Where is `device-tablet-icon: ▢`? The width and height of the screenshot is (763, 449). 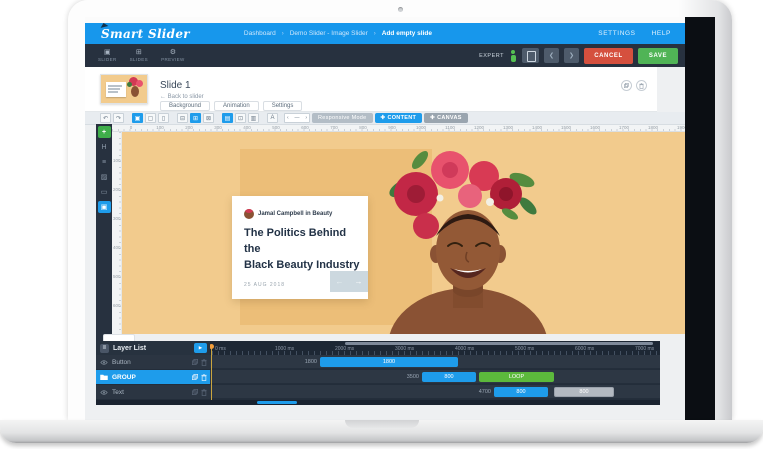
device-tablet-icon: ▢ is located at coordinates (150, 118).